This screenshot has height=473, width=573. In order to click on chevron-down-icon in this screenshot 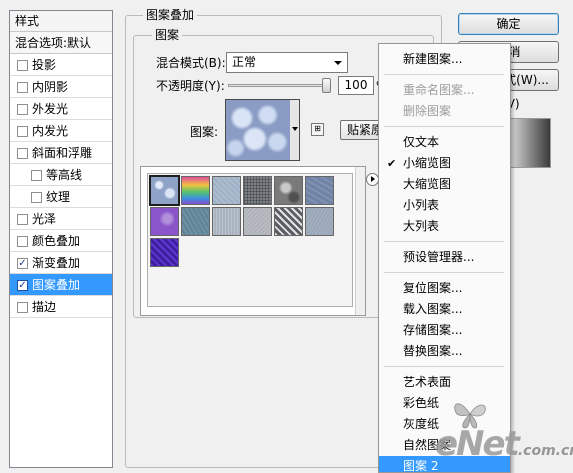, I will do `click(338, 63)`.